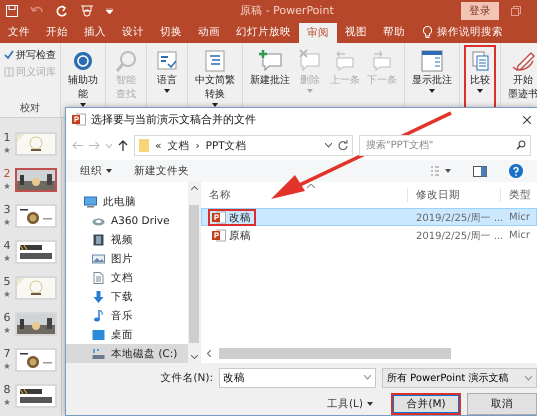  What do you see at coordinates (127, 201) in the screenshot?
I see `nav-item: 此电脑` at bounding box center [127, 201].